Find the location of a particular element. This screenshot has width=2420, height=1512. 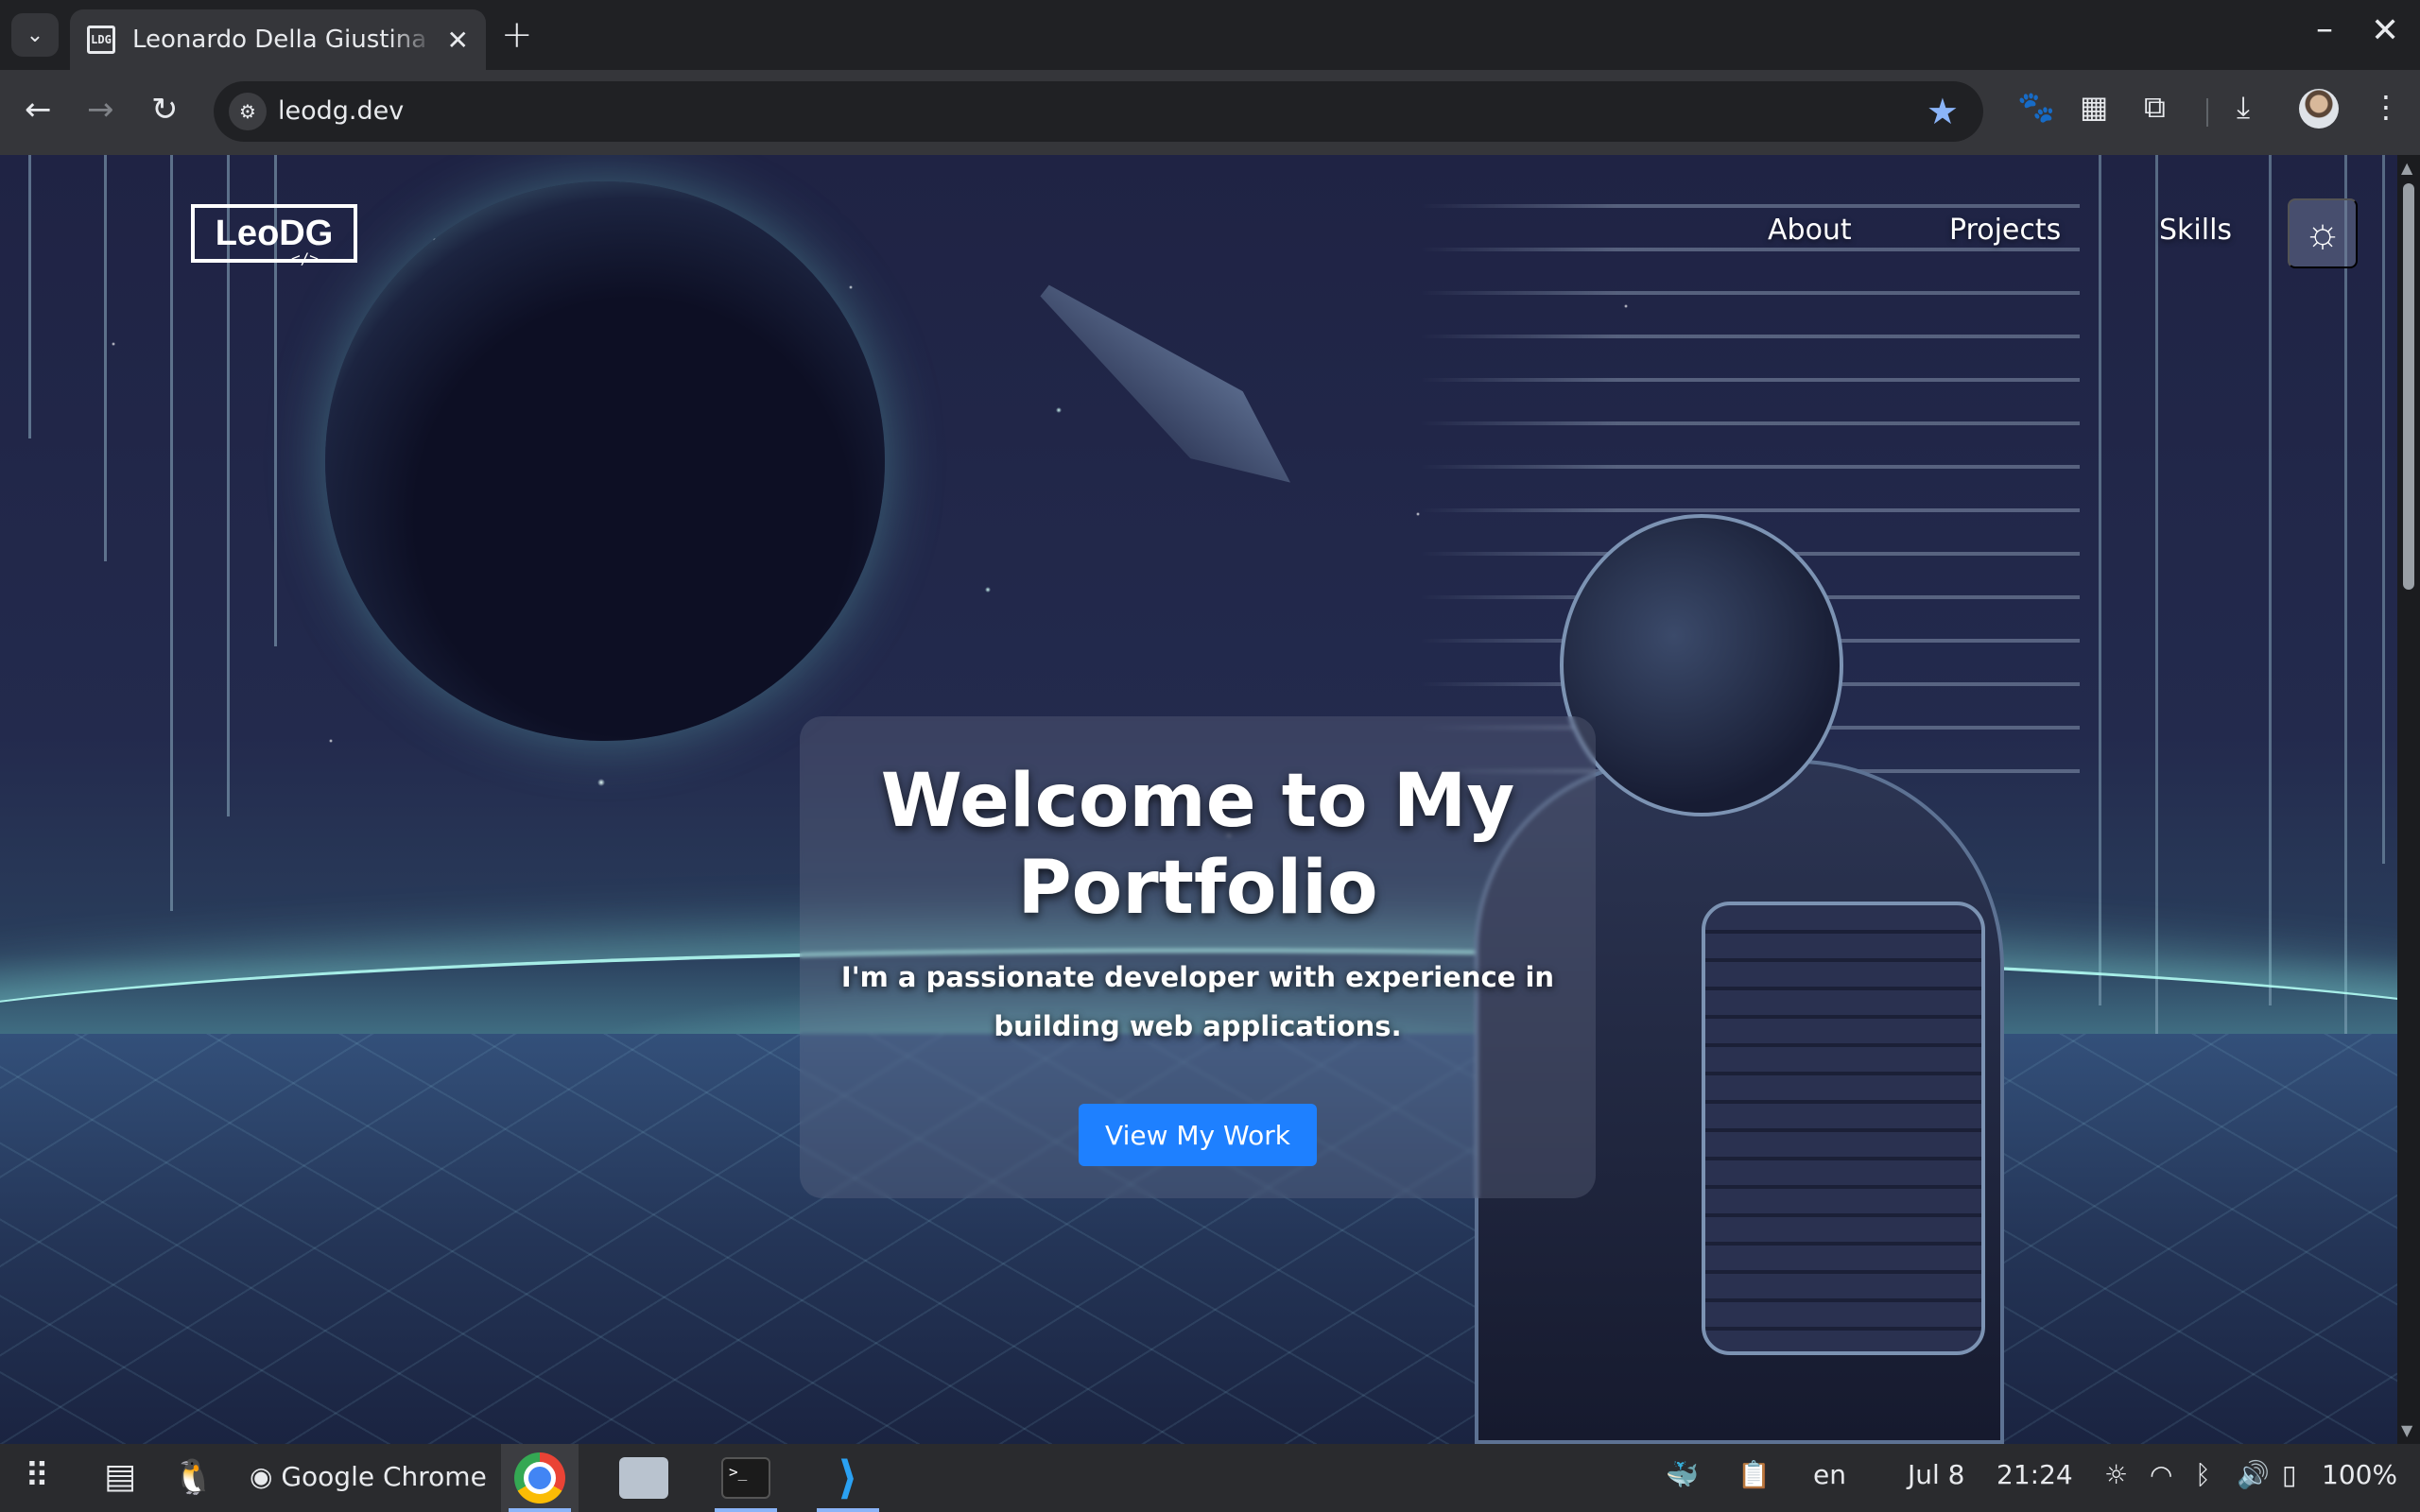

active-app-indicator is located at coordinates (540, 1510).